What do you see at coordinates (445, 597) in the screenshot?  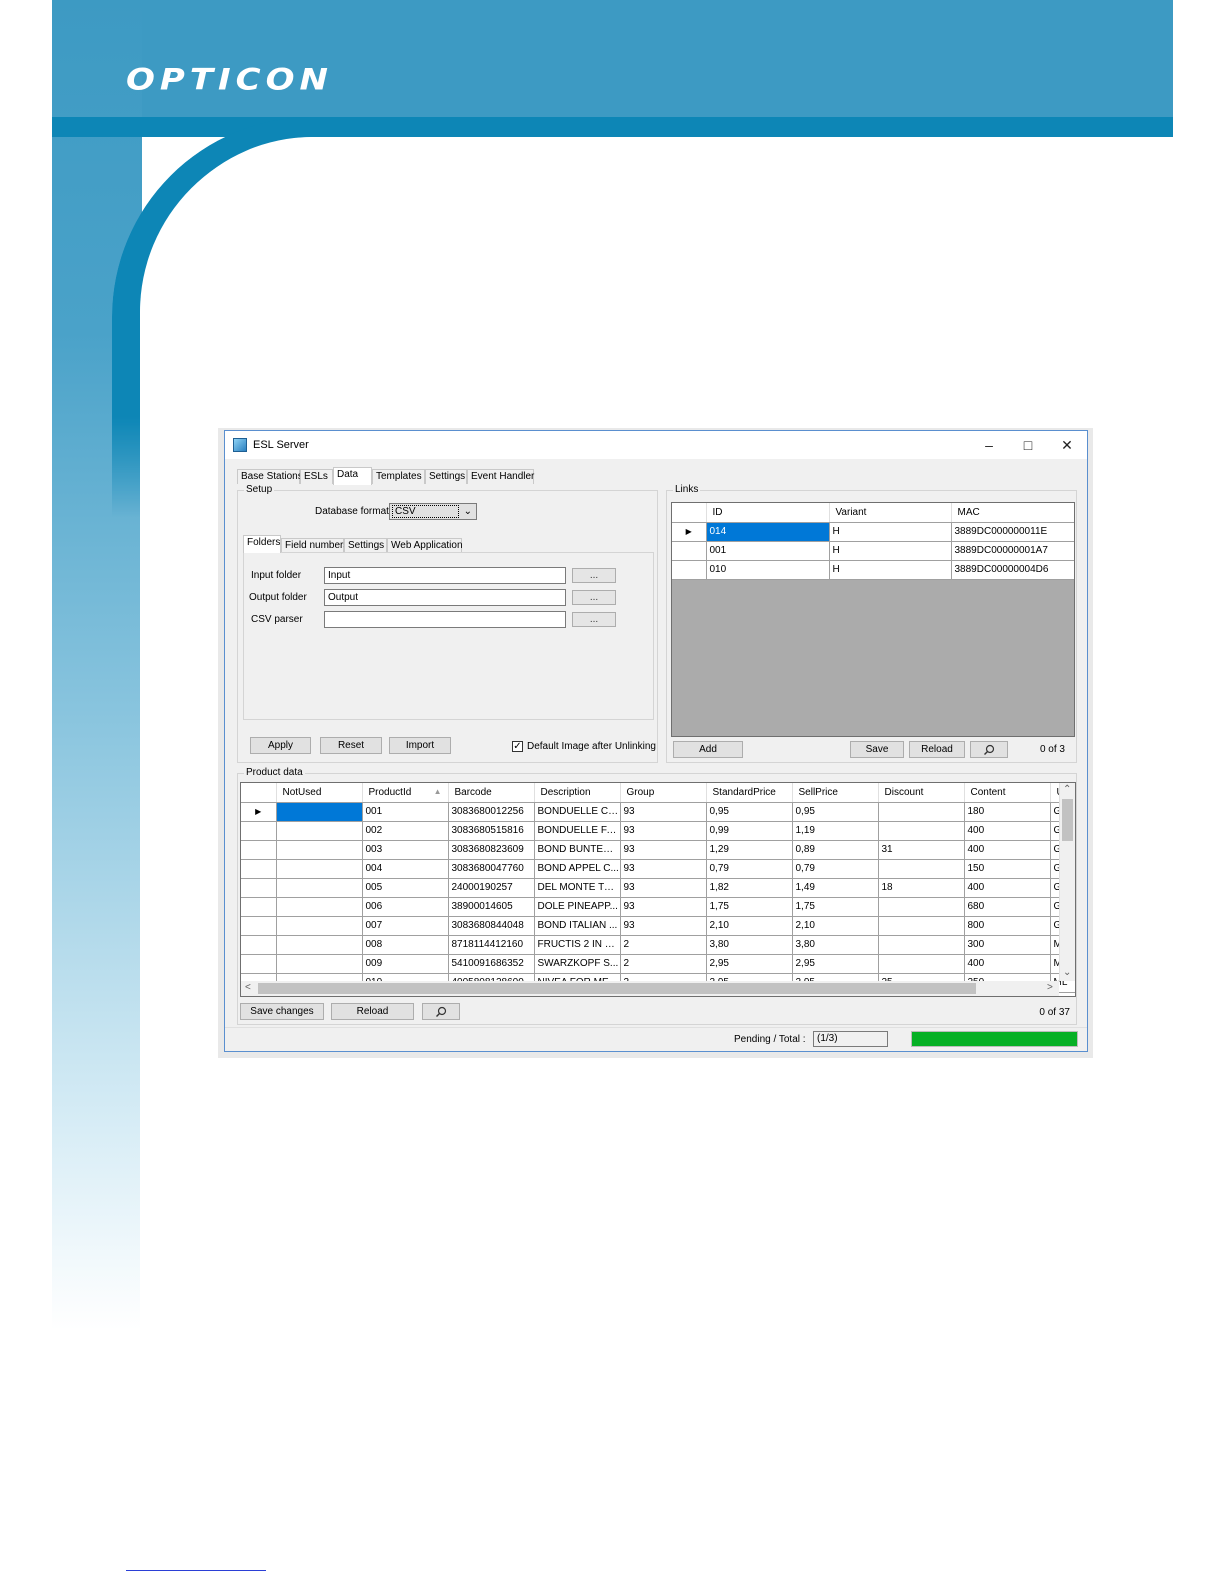 I see `output-folder-field: Output` at bounding box center [445, 597].